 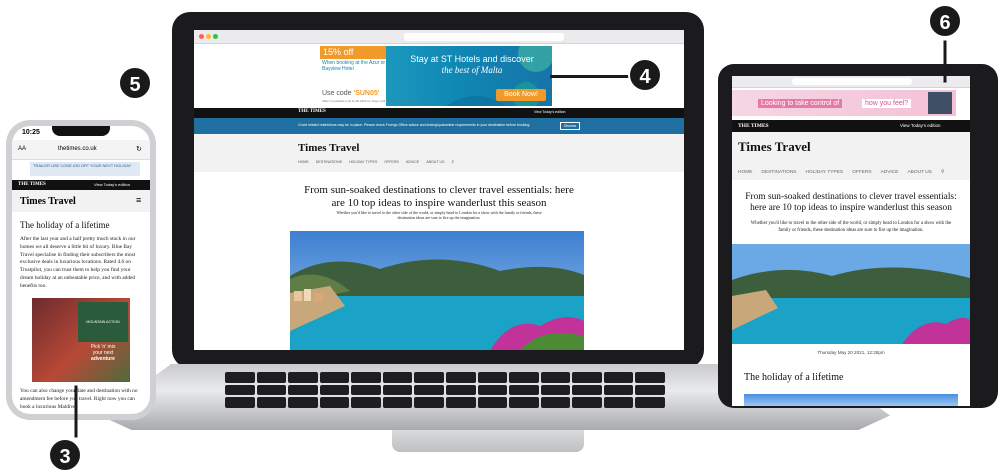 What do you see at coordinates (22, 149) in the screenshot?
I see `text-size-button: AA` at bounding box center [22, 149].